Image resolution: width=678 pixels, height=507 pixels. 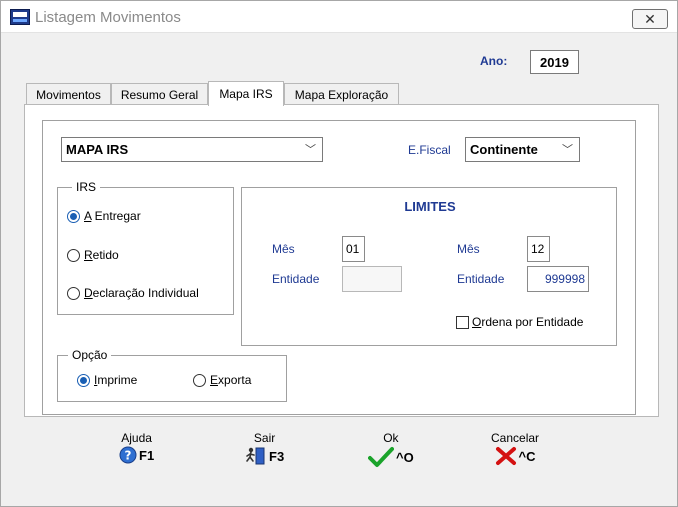 I want to click on ok-button: Ok ^O, so click(x=391, y=449).